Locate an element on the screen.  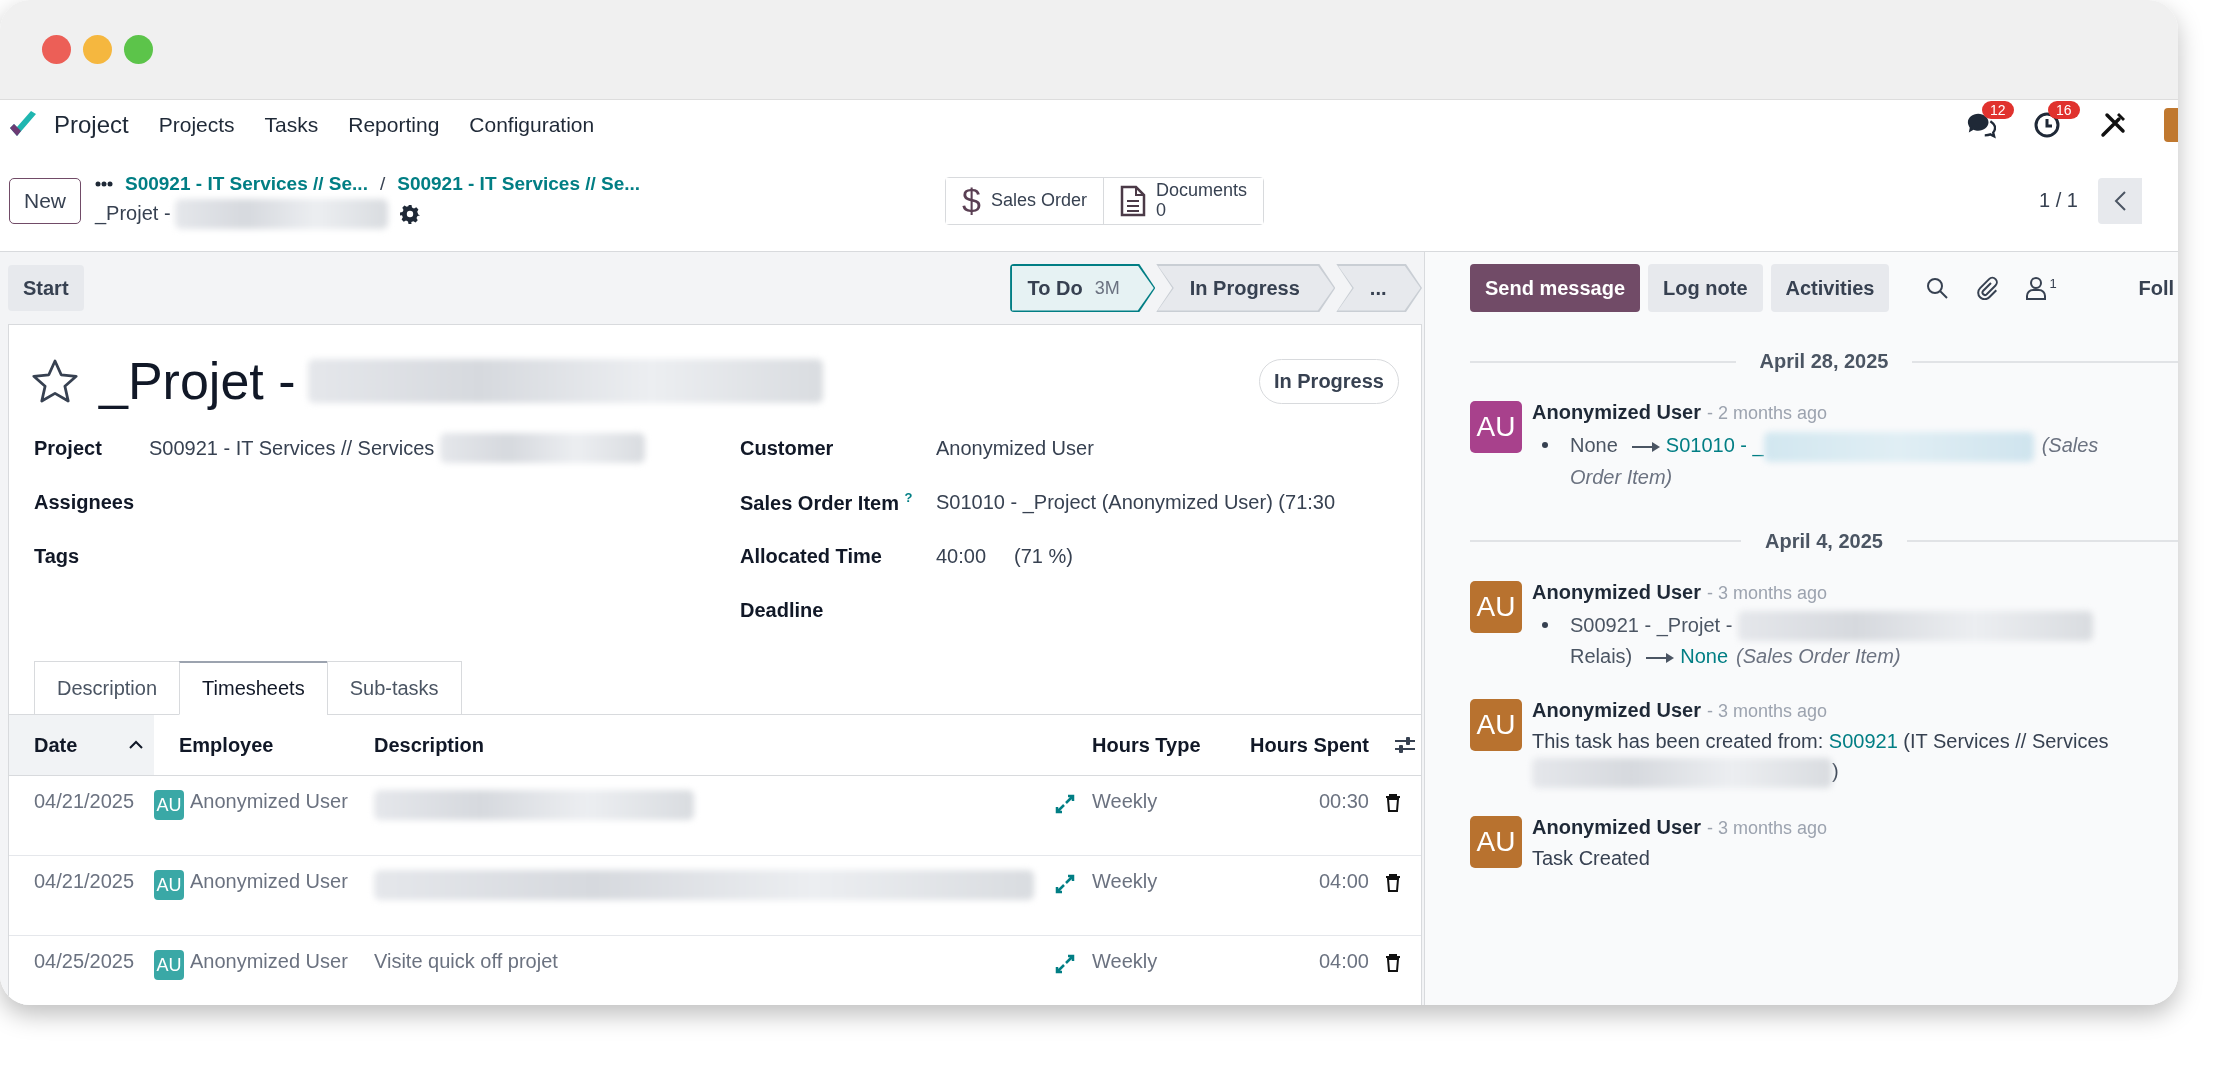
message-text: Task Created is located at coordinates (1591, 859).